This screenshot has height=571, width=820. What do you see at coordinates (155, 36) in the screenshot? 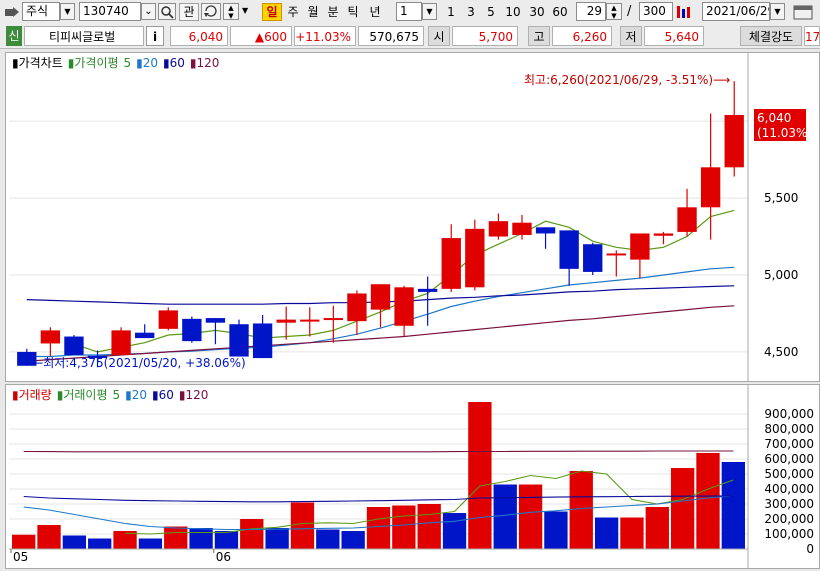
I see `info-button: i` at bounding box center [155, 36].